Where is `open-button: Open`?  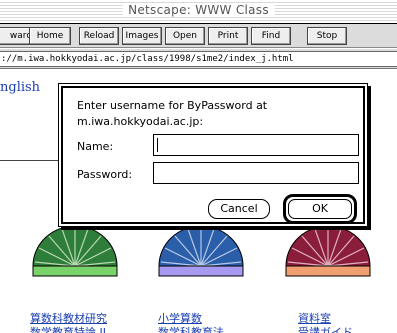
open-button: Open is located at coordinates (185, 36).